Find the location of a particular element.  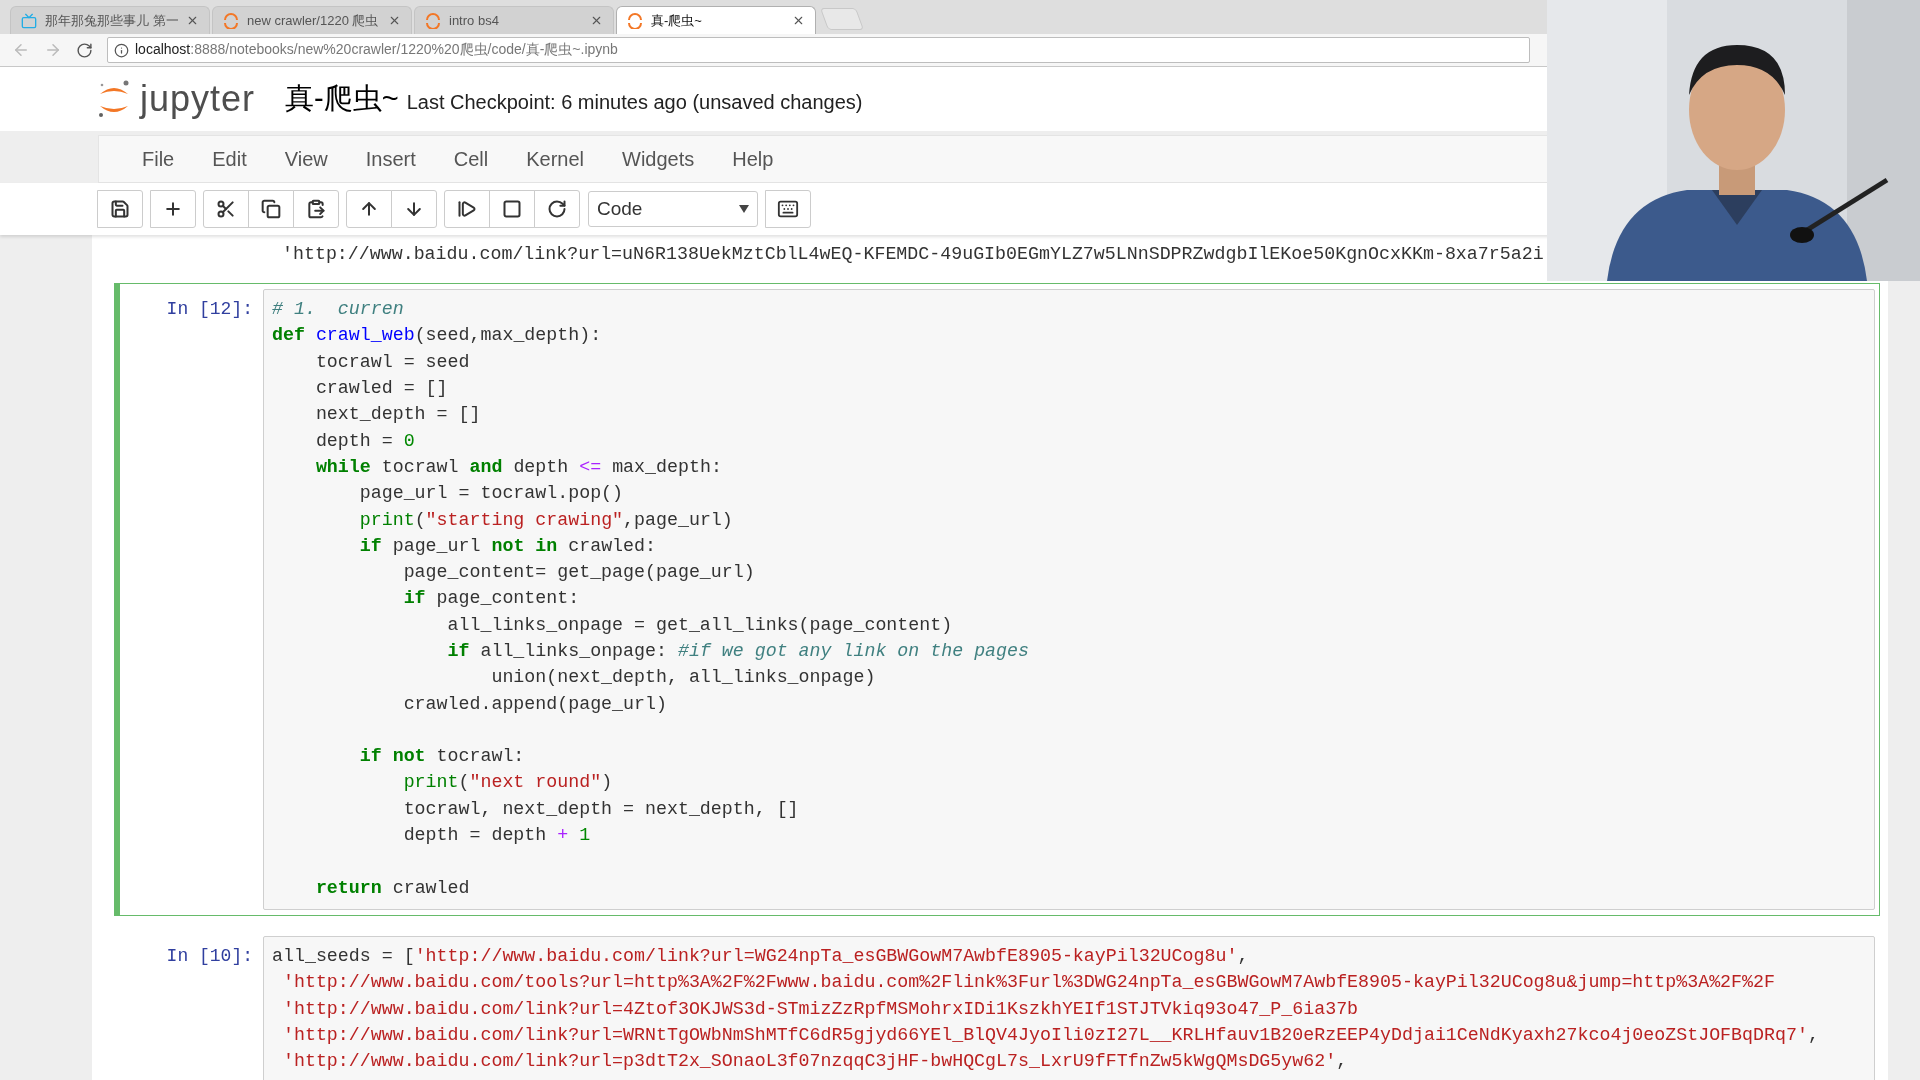

arrow-up-icon is located at coordinates (369, 209).